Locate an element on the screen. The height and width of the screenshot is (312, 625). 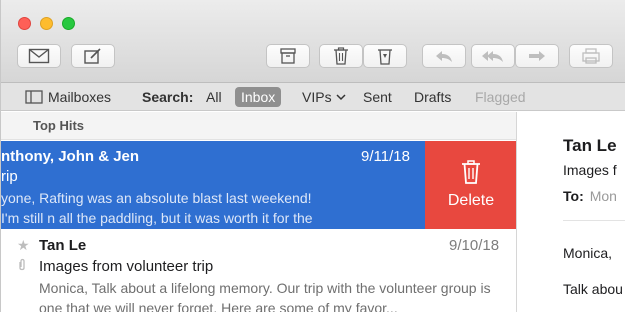
vips-button: VIPs is located at coordinates (324, 97).